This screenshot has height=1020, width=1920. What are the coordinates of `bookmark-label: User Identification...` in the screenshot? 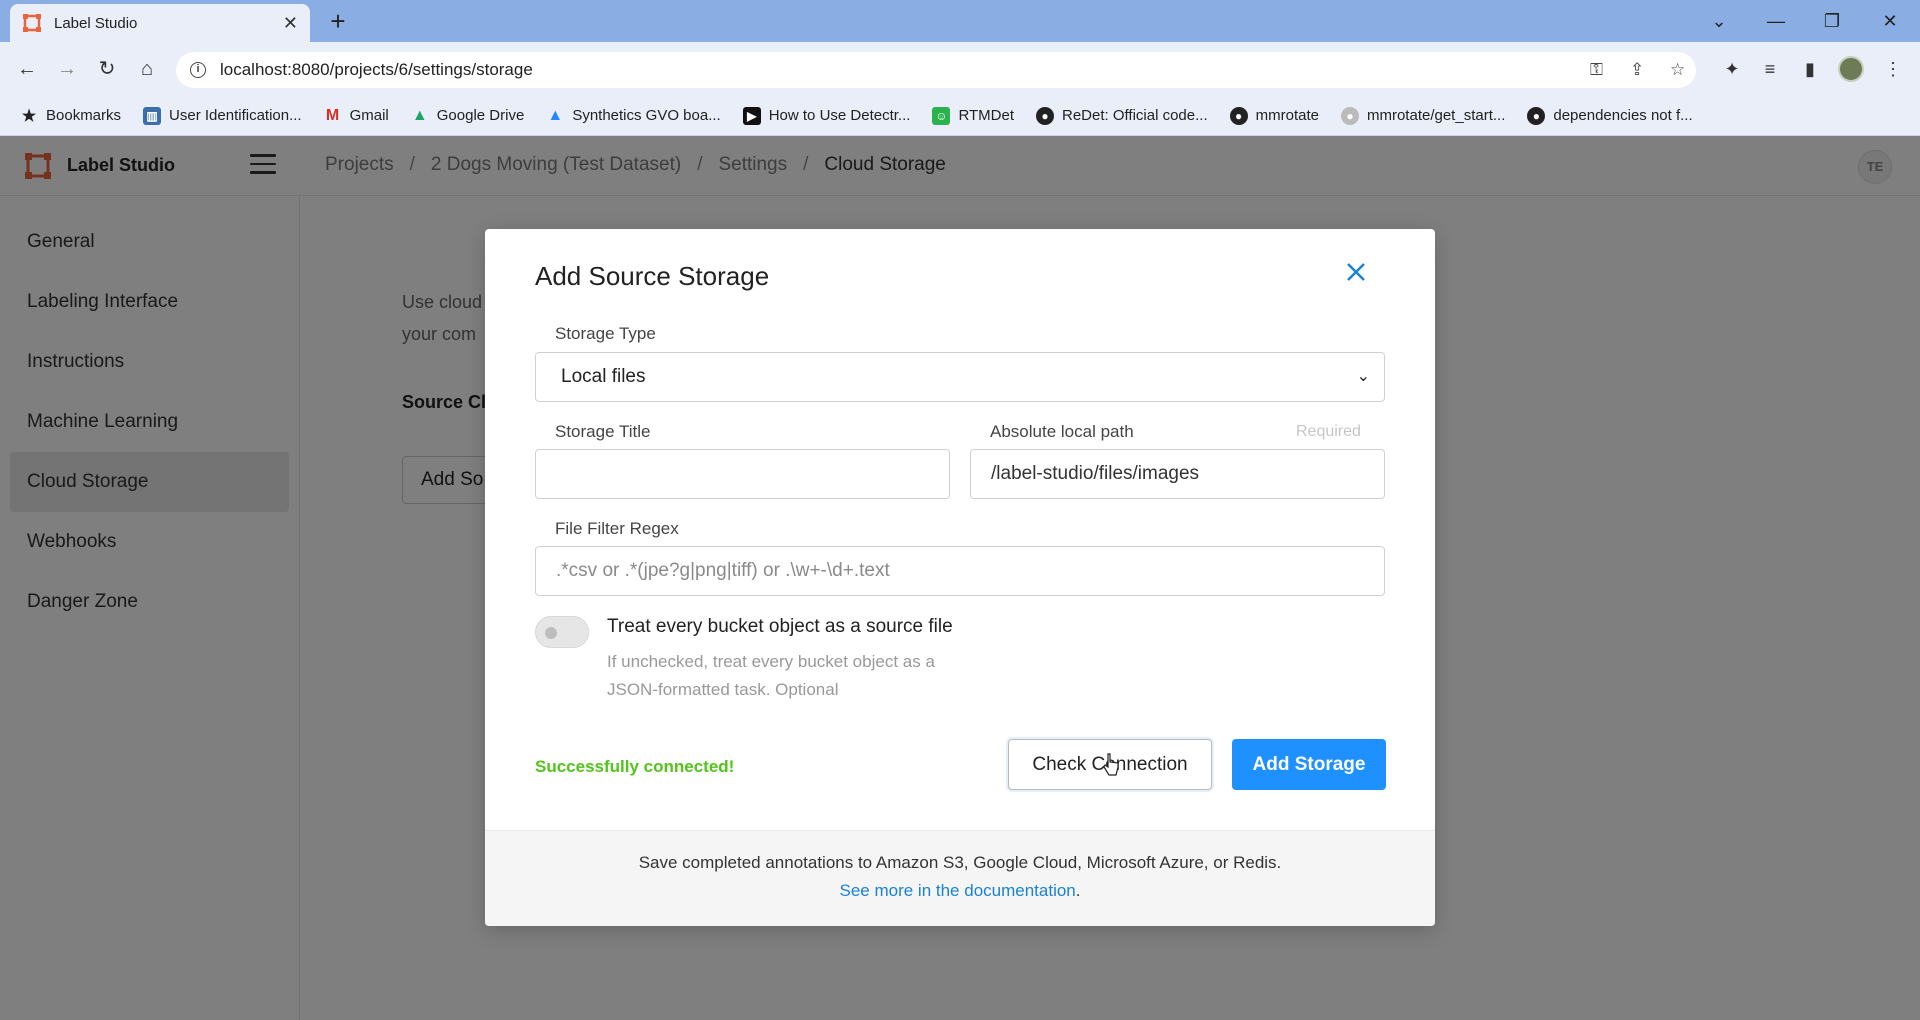 It's located at (235, 115).